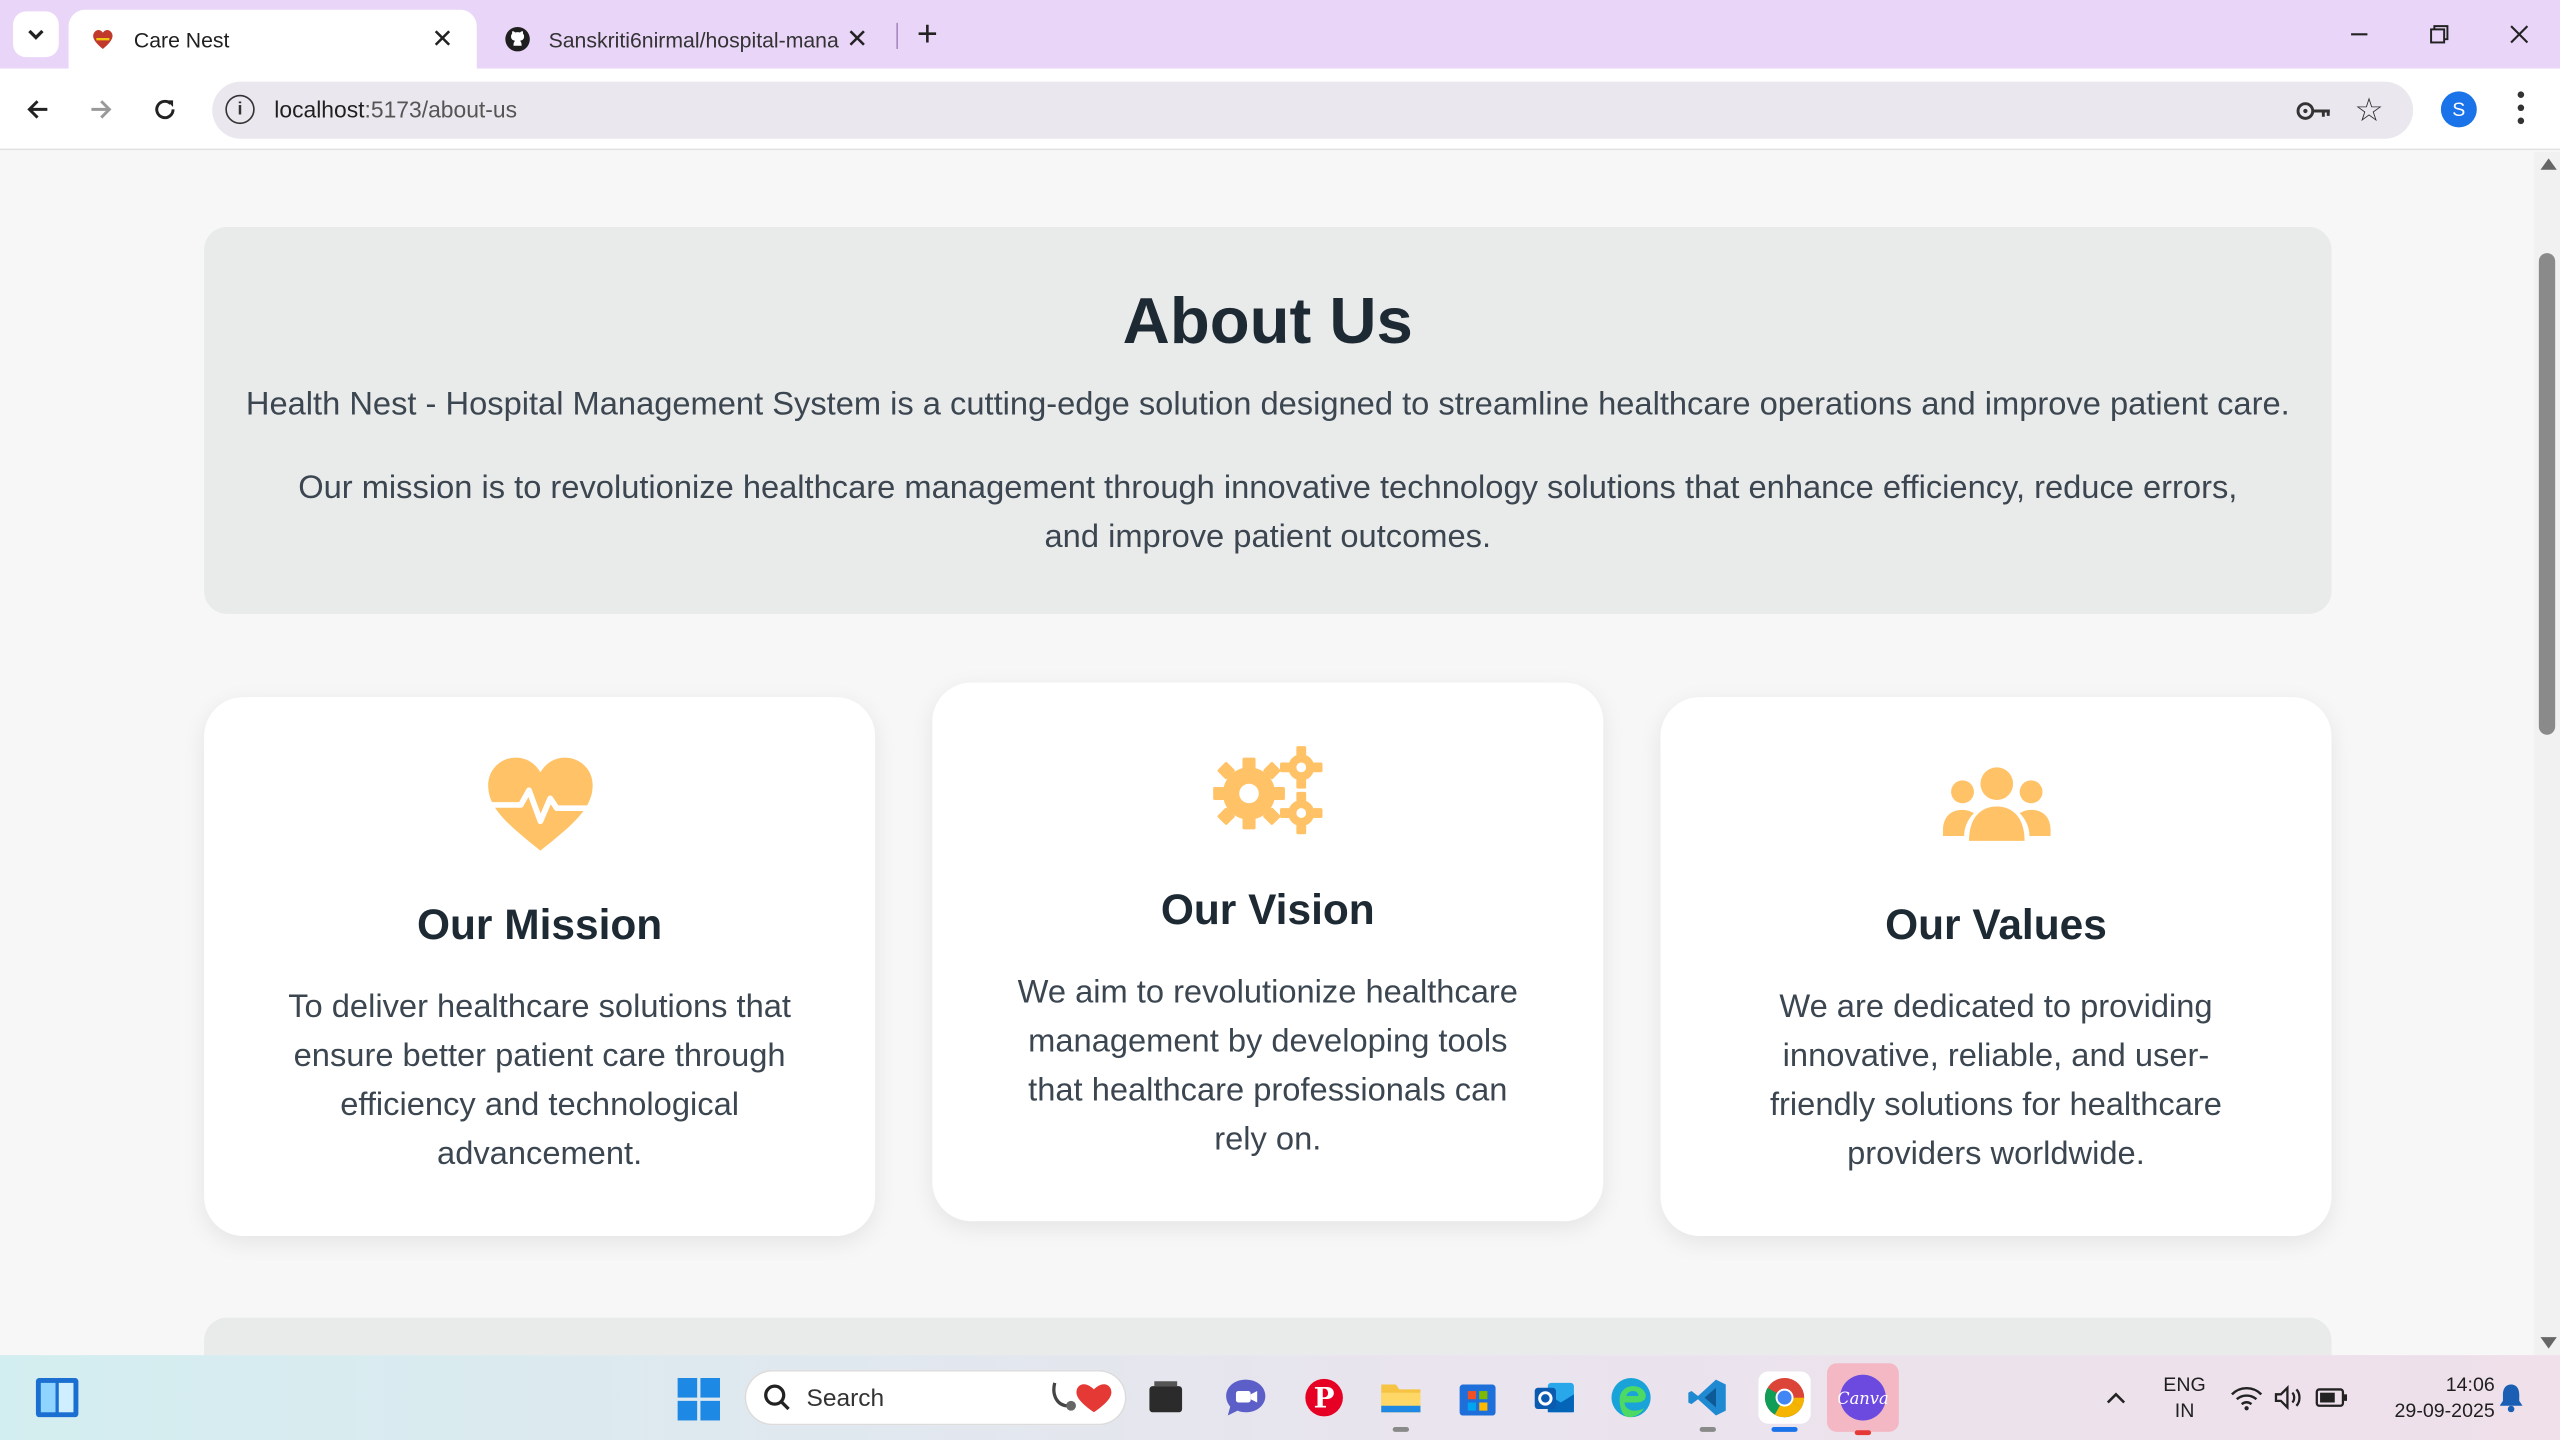  What do you see at coordinates (2546, 753) in the screenshot?
I see `page-scrollbar` at bounding box center [2546, 753].